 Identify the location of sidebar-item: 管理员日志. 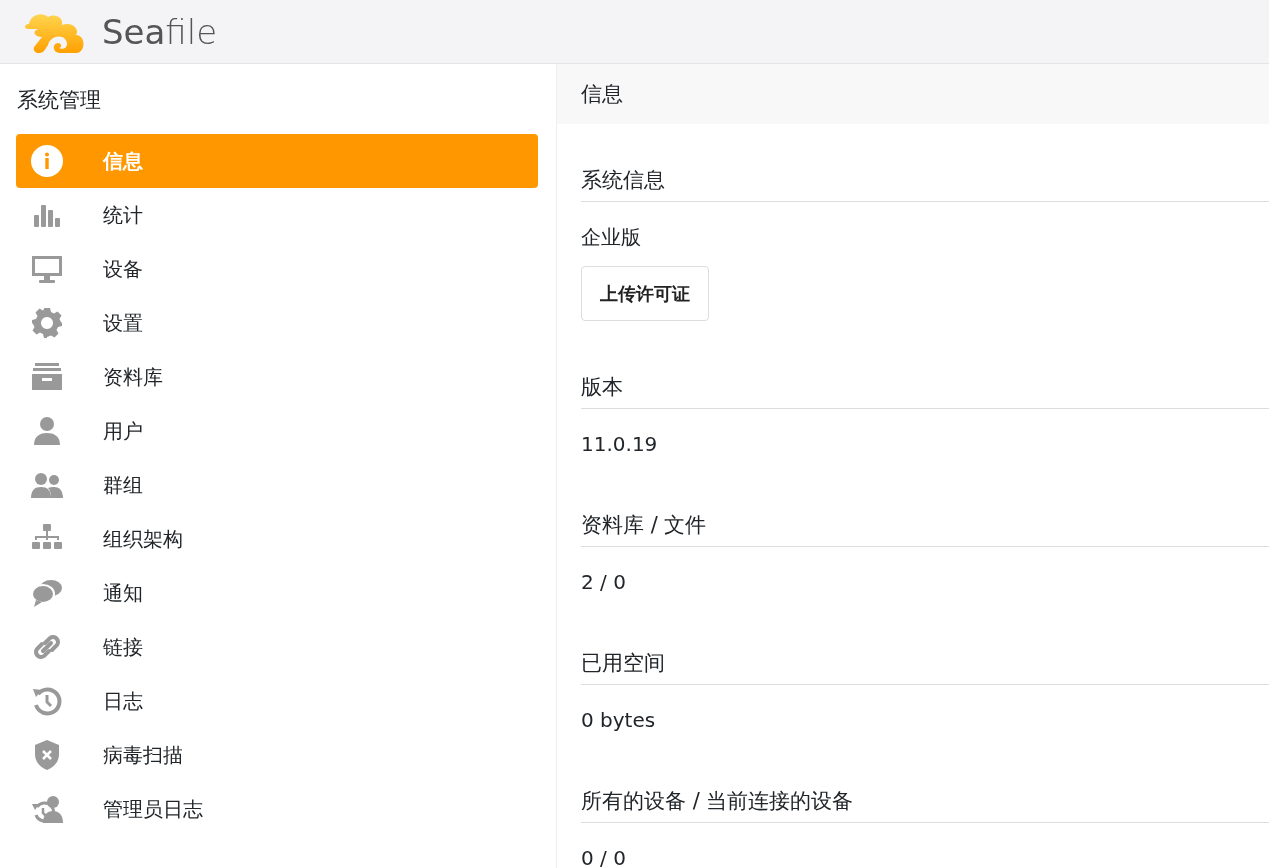
(277, 809).